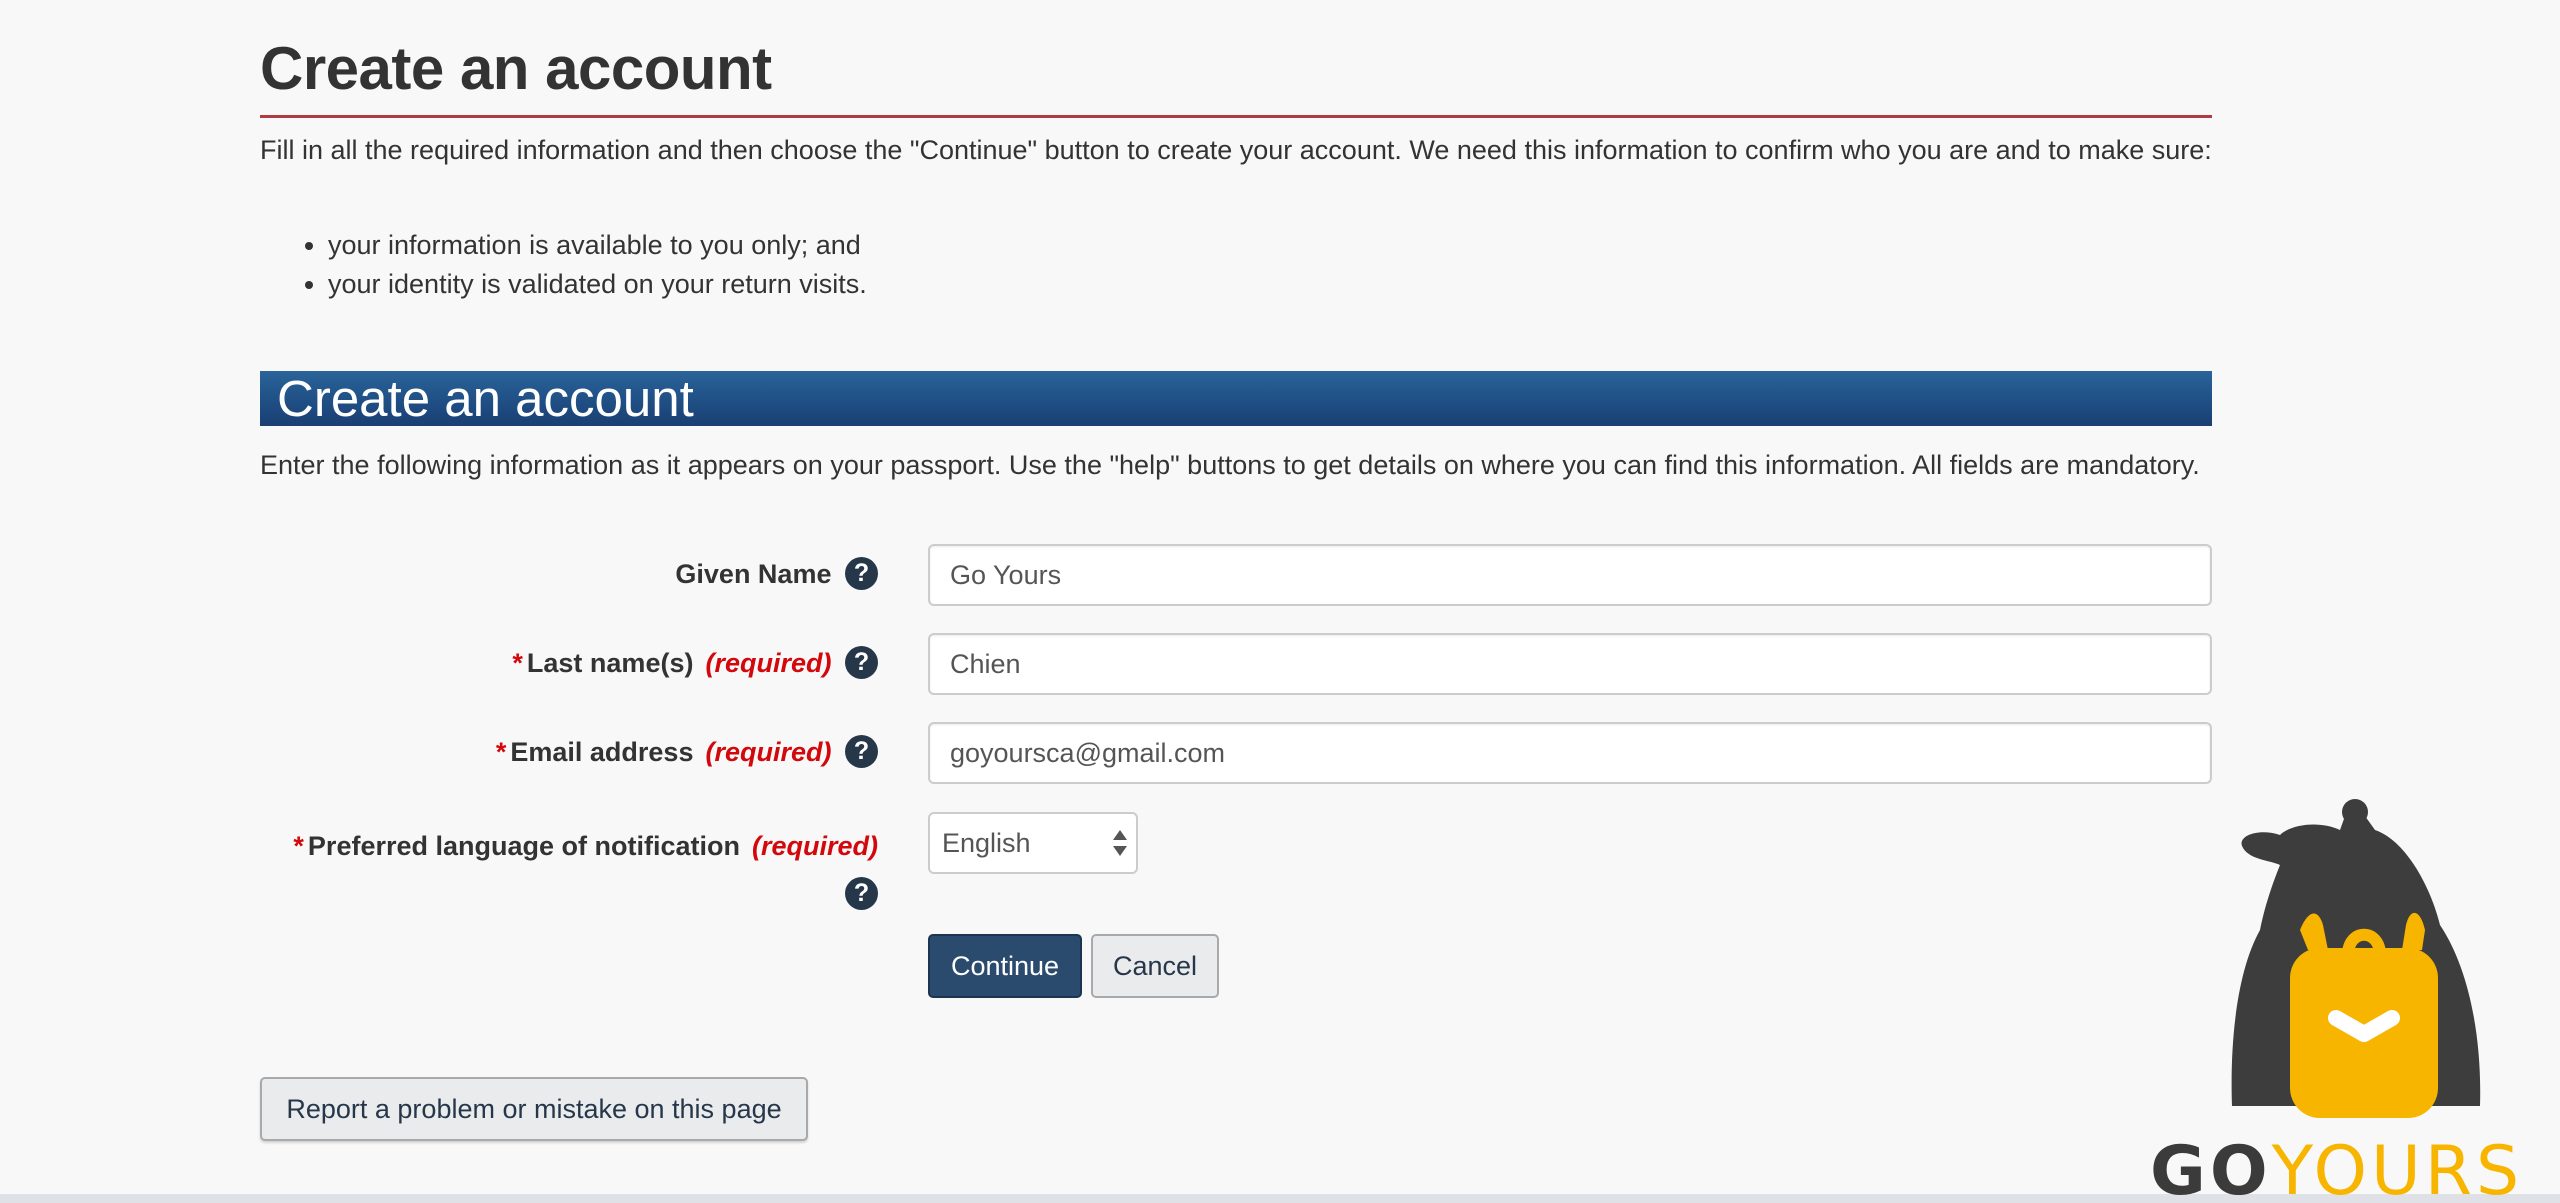  What do you see at coordinates (1570, 753) in the screenshot?
I see `email-input` at bounding box center [1570, 753].